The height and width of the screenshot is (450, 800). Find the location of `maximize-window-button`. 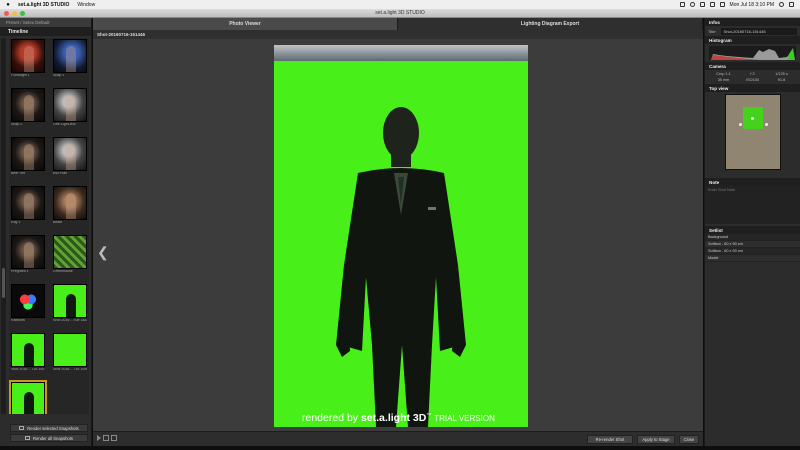

maximize-window-button is located at coordinates (22, 13).